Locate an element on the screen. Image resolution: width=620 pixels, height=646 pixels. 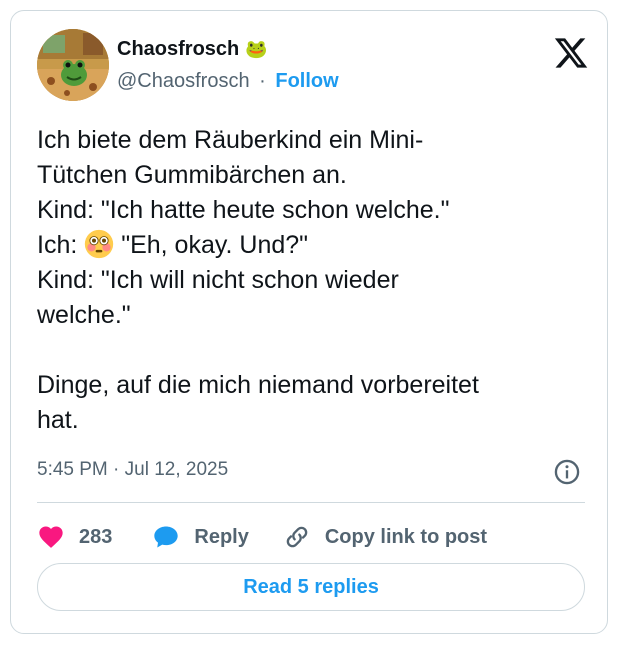
heart-icon is located at coordinates (51, 537).